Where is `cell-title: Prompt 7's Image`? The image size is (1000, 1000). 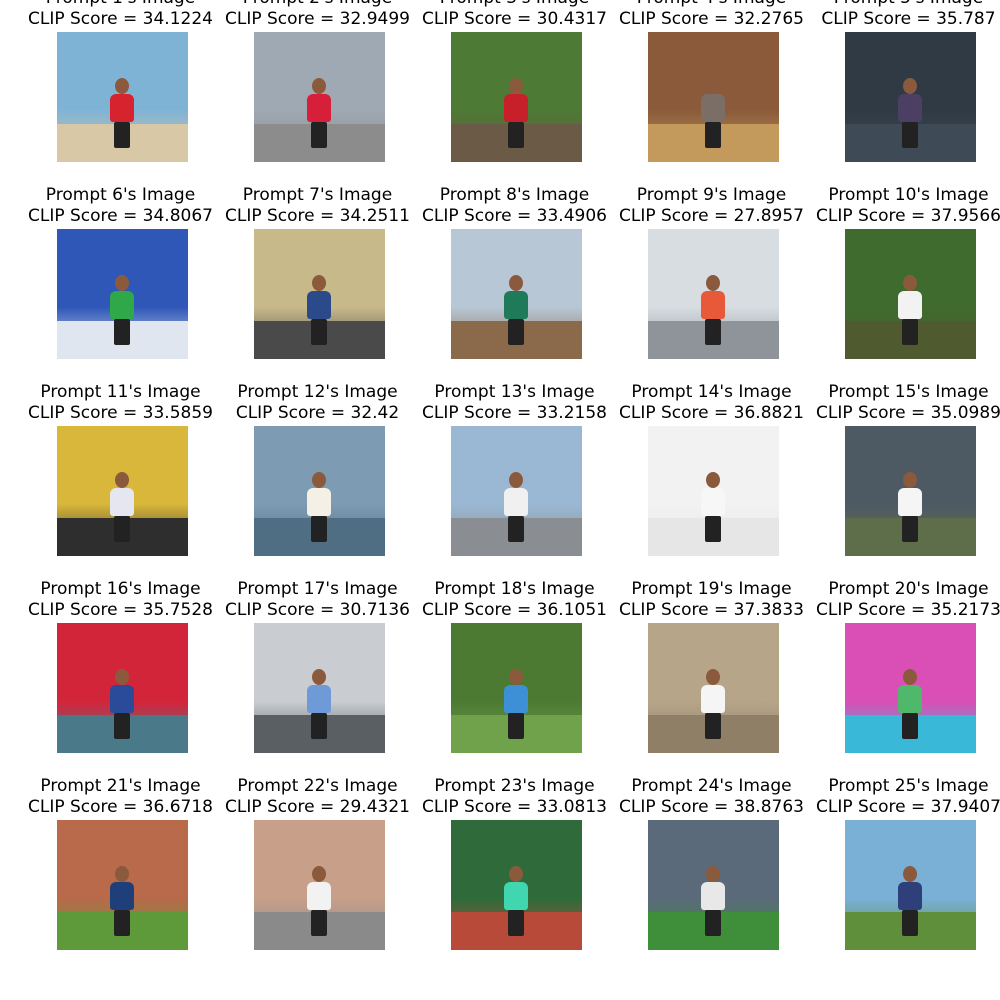
cell-title: Prompt 7's Image is located at coordinates (317, 195).